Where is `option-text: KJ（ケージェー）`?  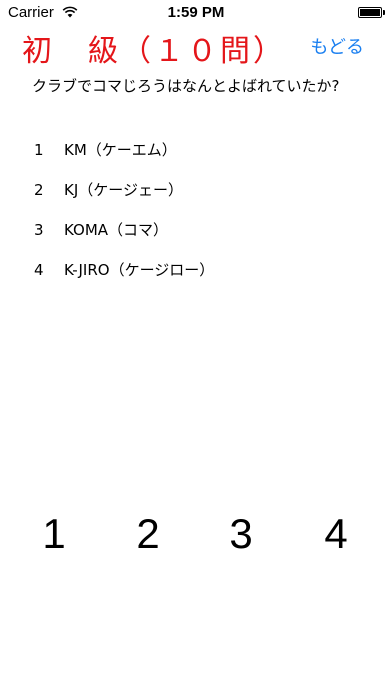
option-text: KJ（ケージェー） is located at coordinates (123, 190).